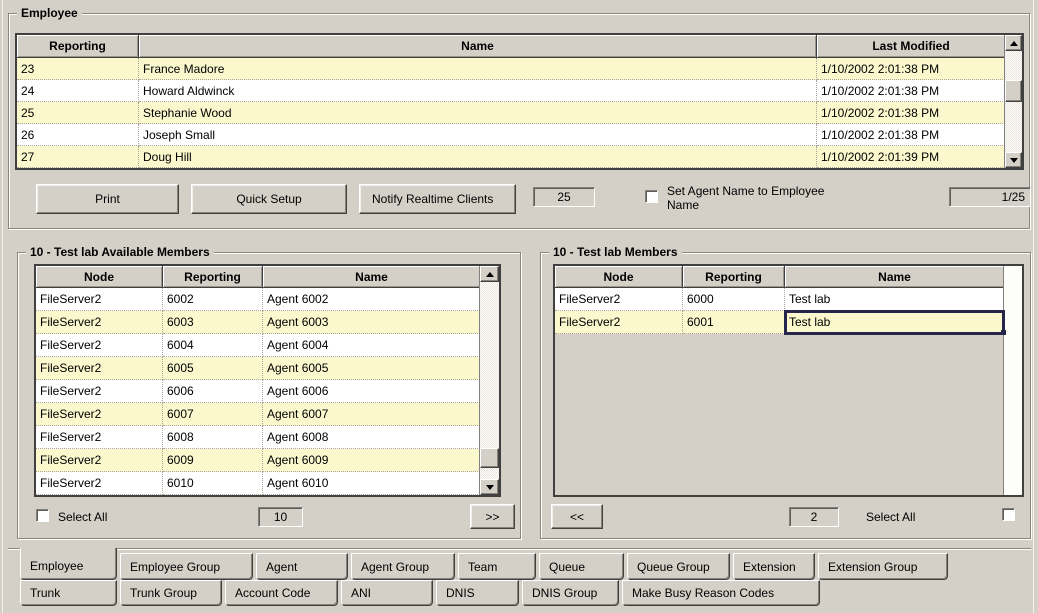 The image size is (1038, 613). What do you see at coordinates (478, 91) in the screenshot?
I see `table-cell: Howard Aldwinck` at bounding box center [478, 91].